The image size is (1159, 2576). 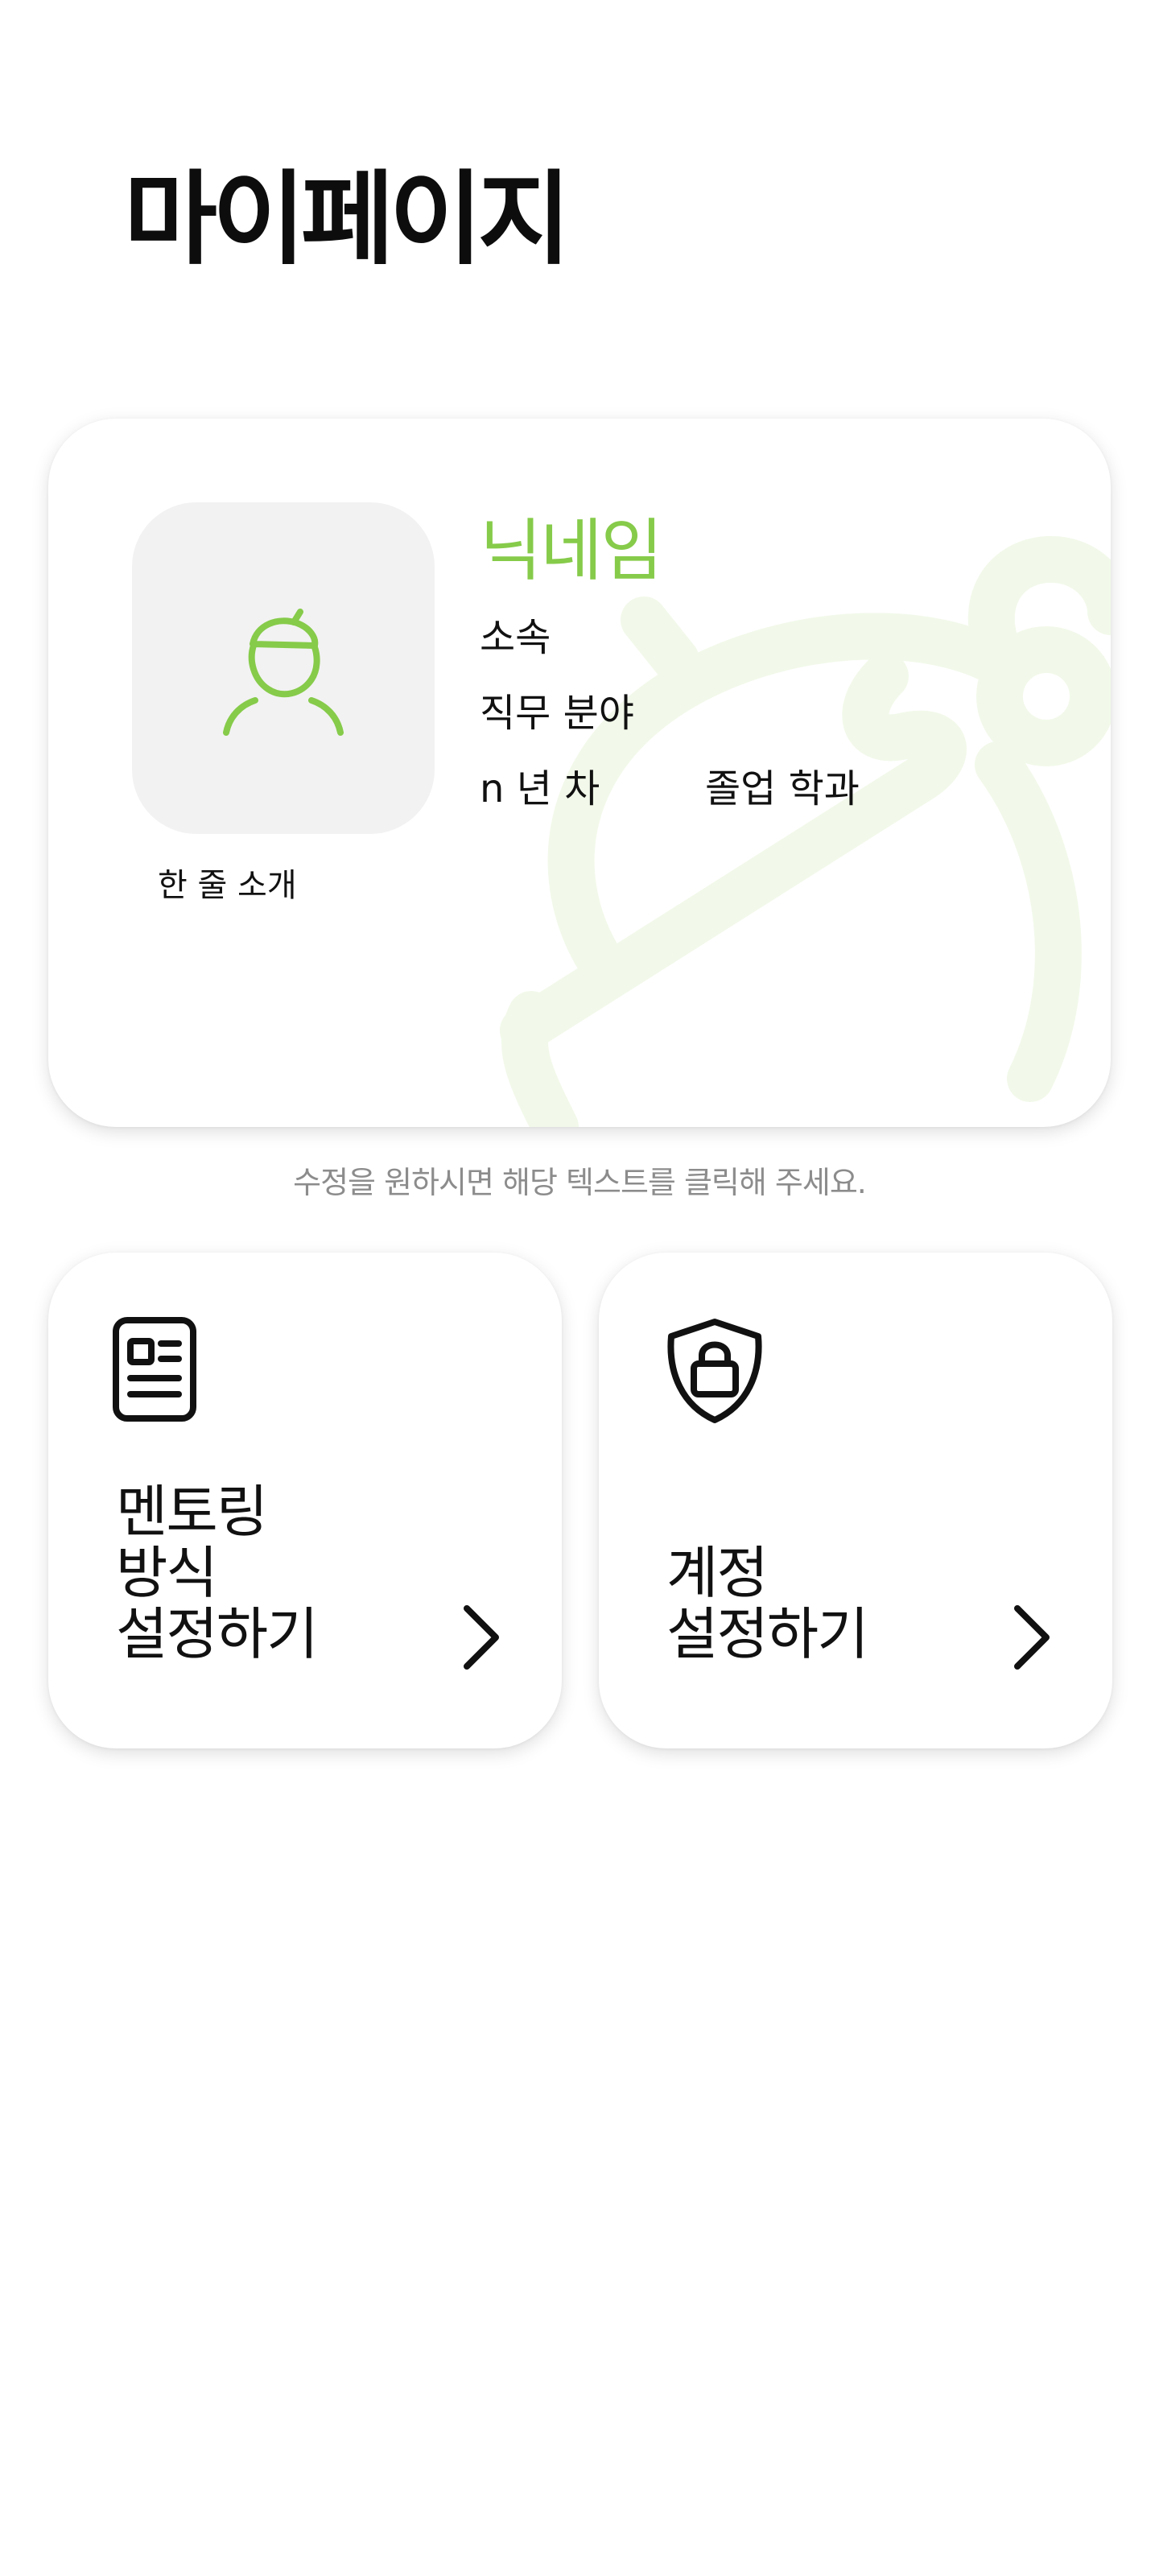 What do you see at coordinates (154, 1369) in the screenshot?
I see `document-icon` at bounding box center [154, 1369].